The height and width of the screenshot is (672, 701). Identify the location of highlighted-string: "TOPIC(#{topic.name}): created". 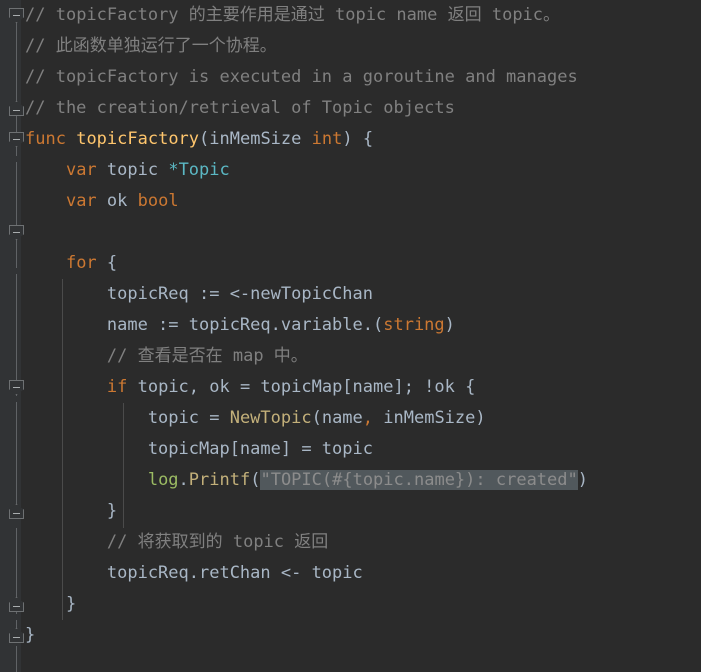
(419, 480).